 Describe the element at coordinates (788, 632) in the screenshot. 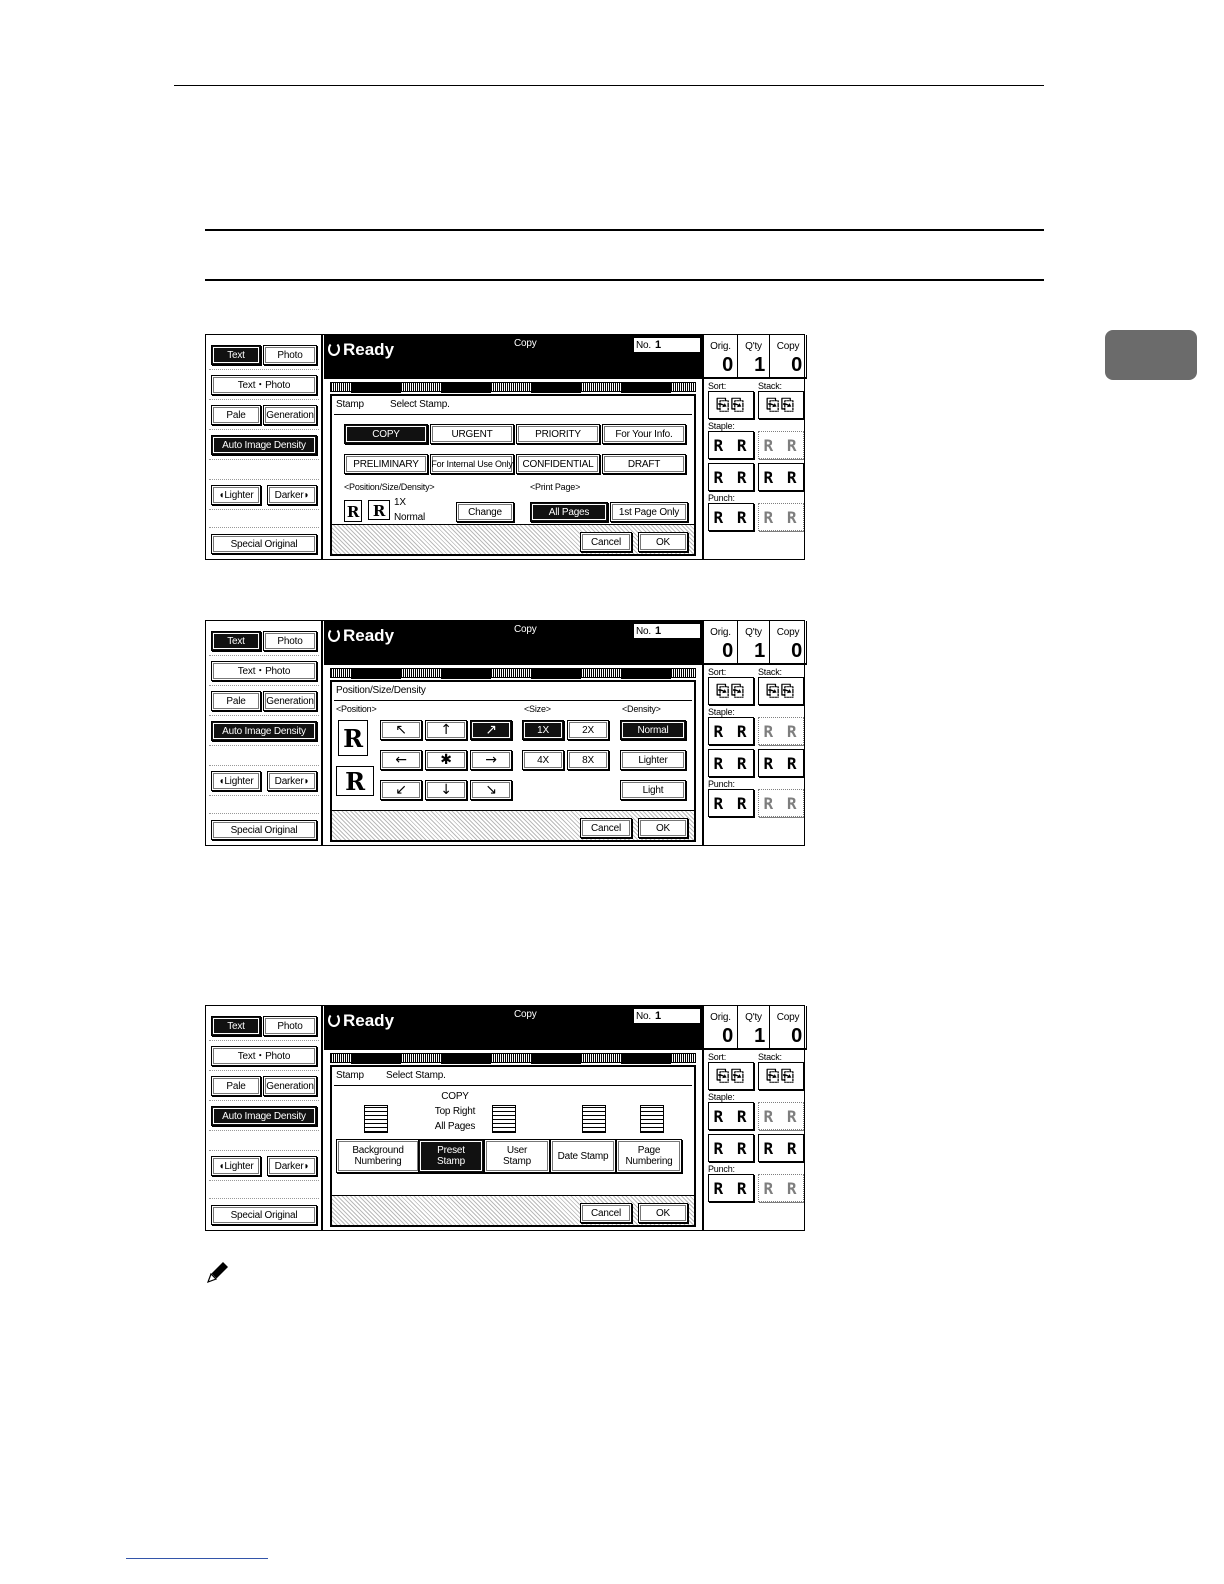

I see `counter-label: Copy` at that location.